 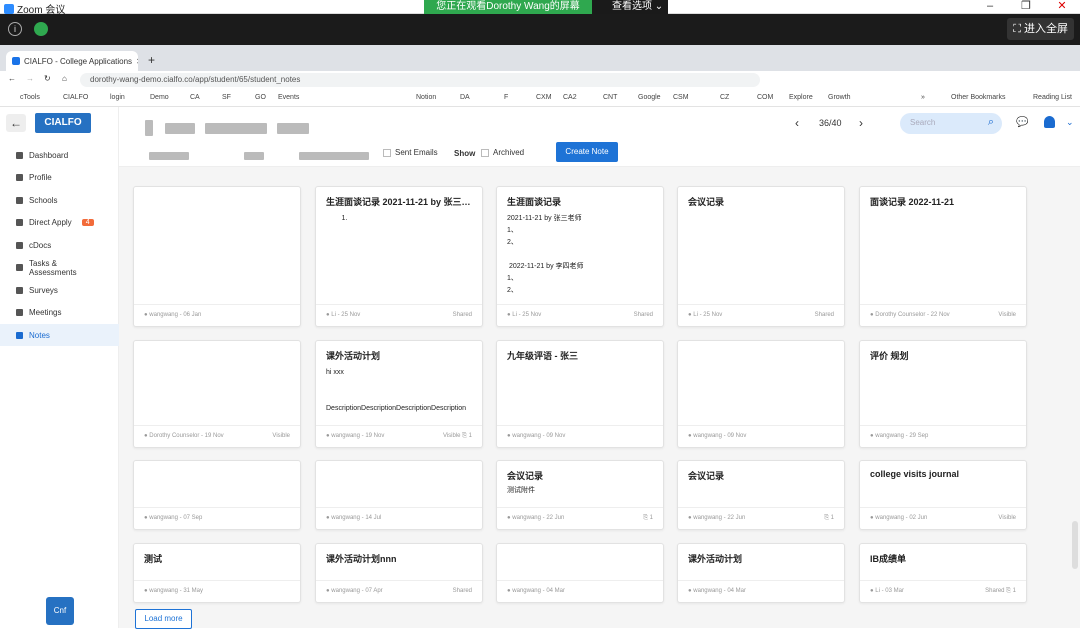 I want to click on shield-icon, so click(x=41, y=29).